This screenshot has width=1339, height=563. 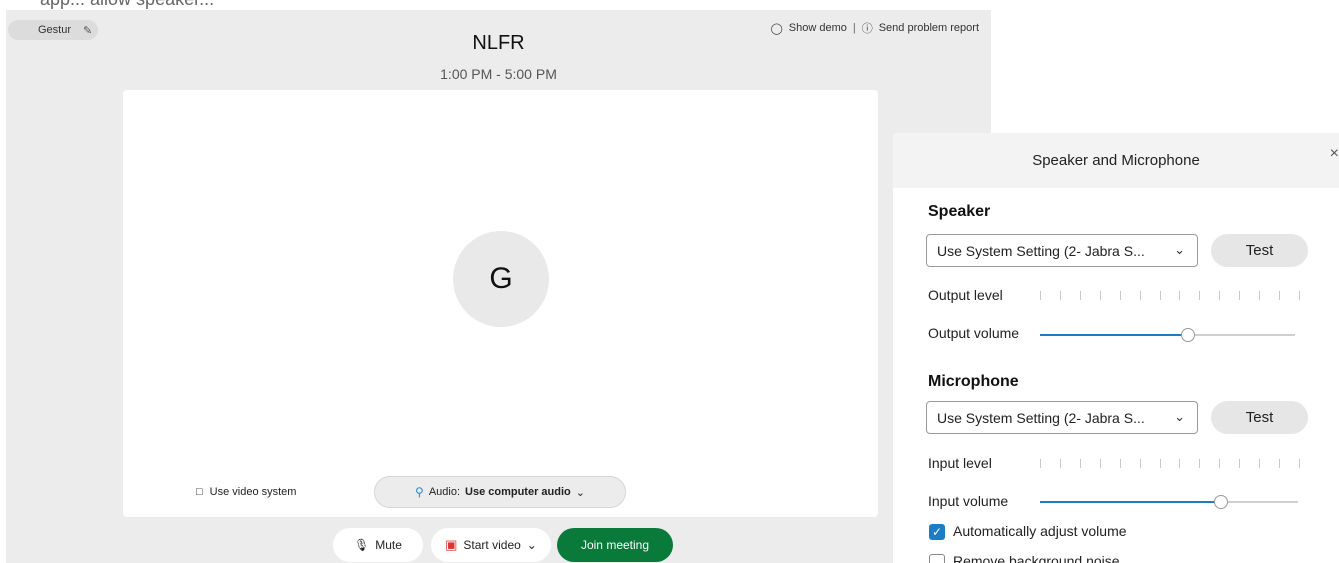 I want to click on input-volume-thumb, so click(x=1221, y=502).